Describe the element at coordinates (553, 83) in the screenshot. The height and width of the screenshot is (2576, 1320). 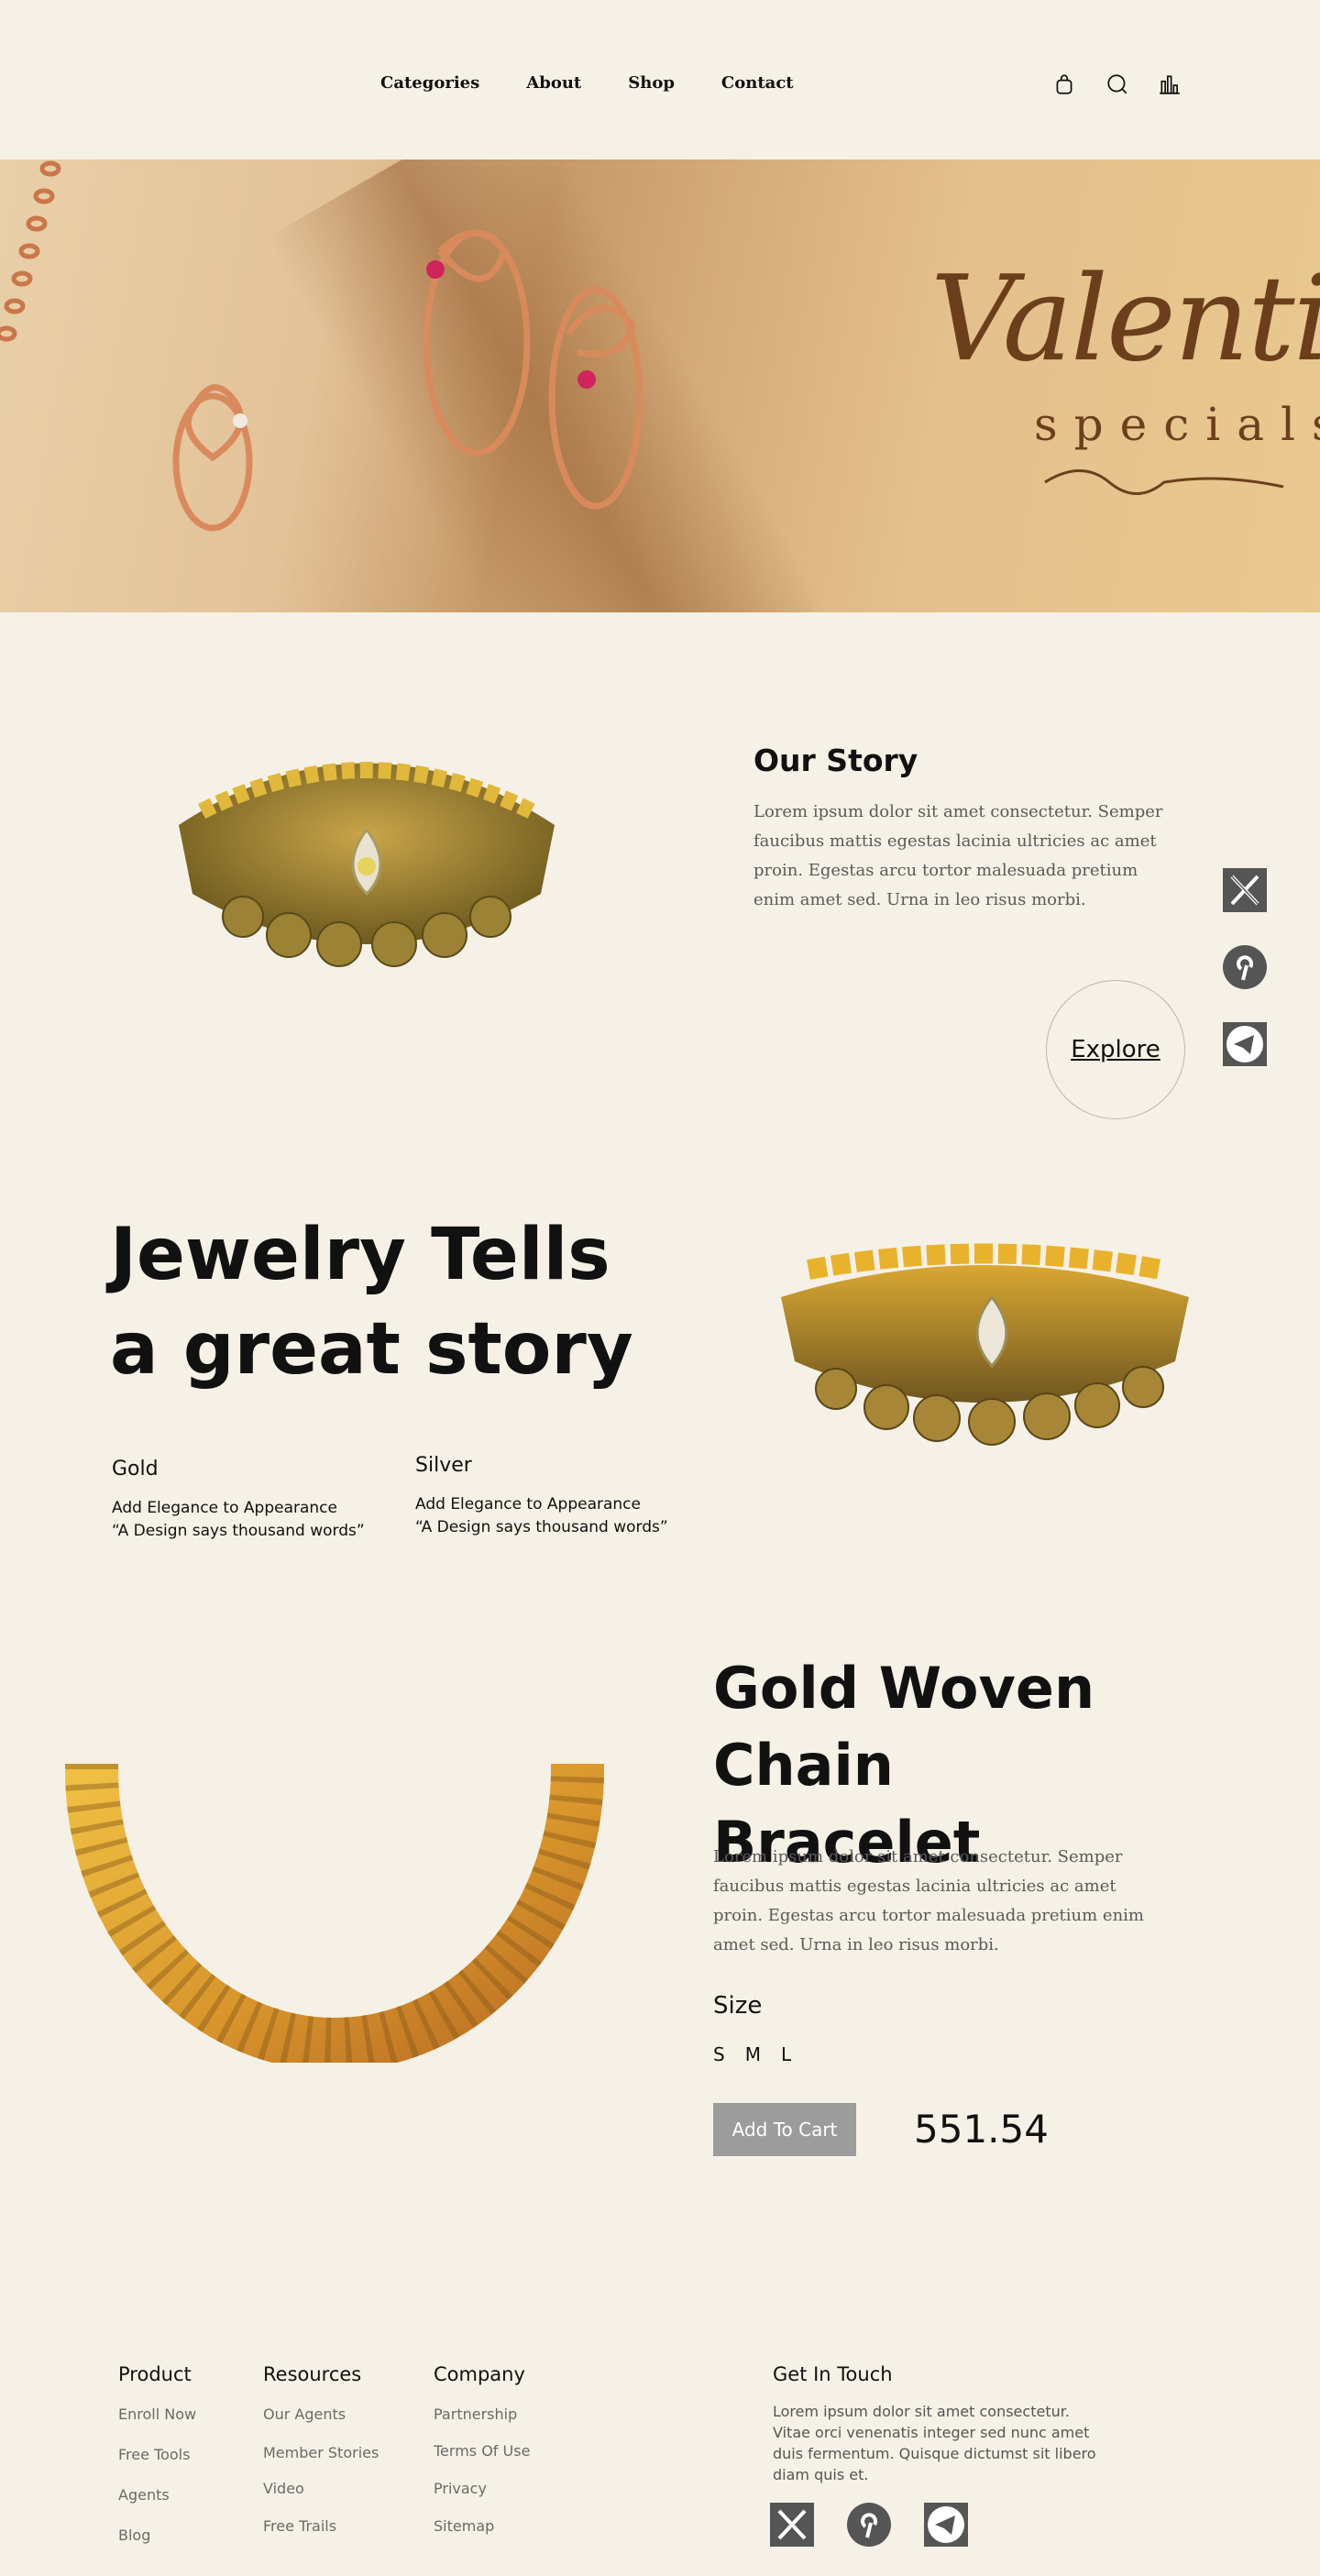
I see `nav-link-about: About` at that location.